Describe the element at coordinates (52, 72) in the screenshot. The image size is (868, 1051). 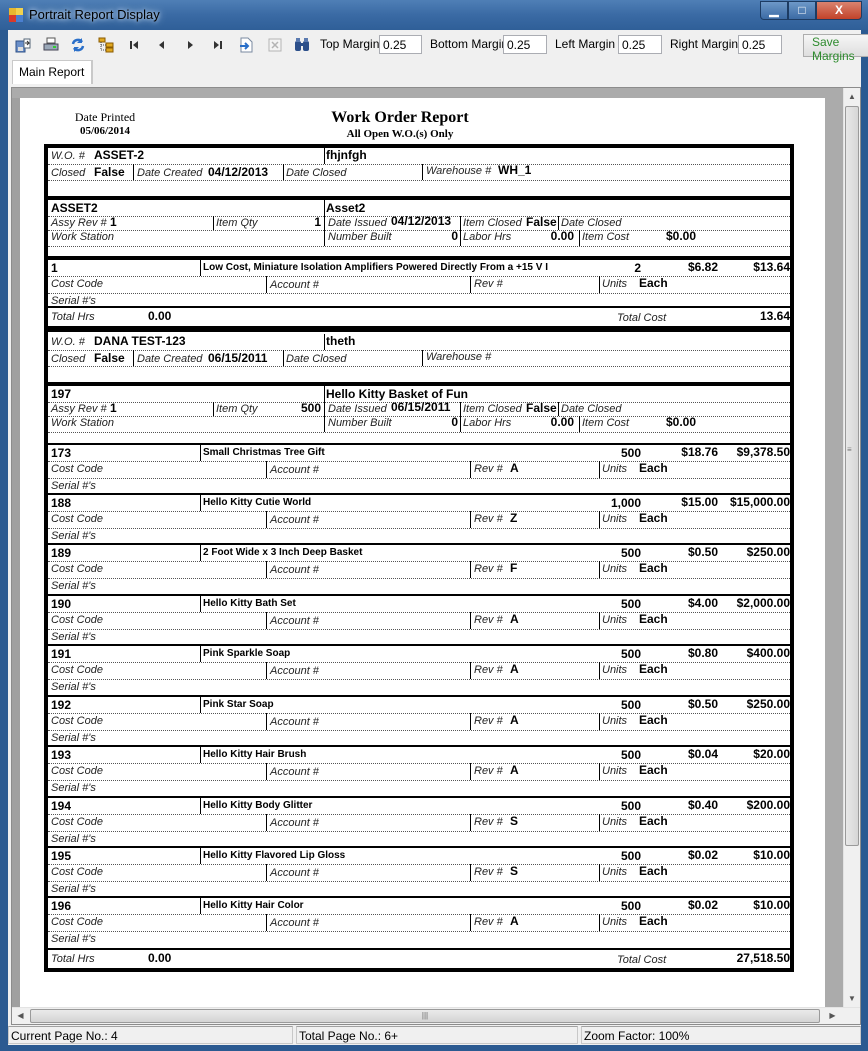
I see `tab-main-report: Main Report` at that location.